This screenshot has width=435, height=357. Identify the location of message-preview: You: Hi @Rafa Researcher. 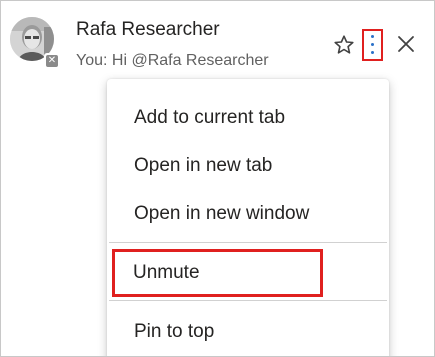
(172, 60).